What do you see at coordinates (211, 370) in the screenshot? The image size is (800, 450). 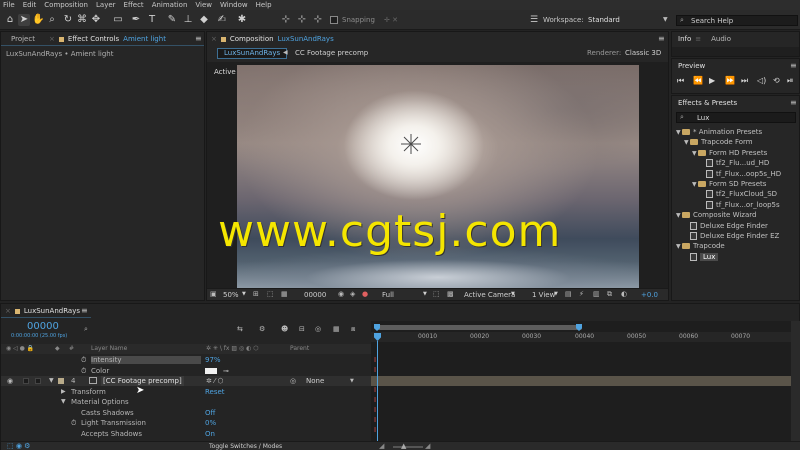 I see `color-swatch` at bounding box center [211, 370].